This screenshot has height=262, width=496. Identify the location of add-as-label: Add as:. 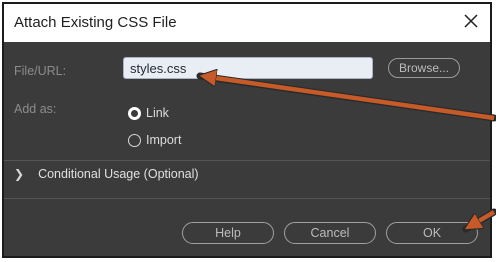
(35, 109).